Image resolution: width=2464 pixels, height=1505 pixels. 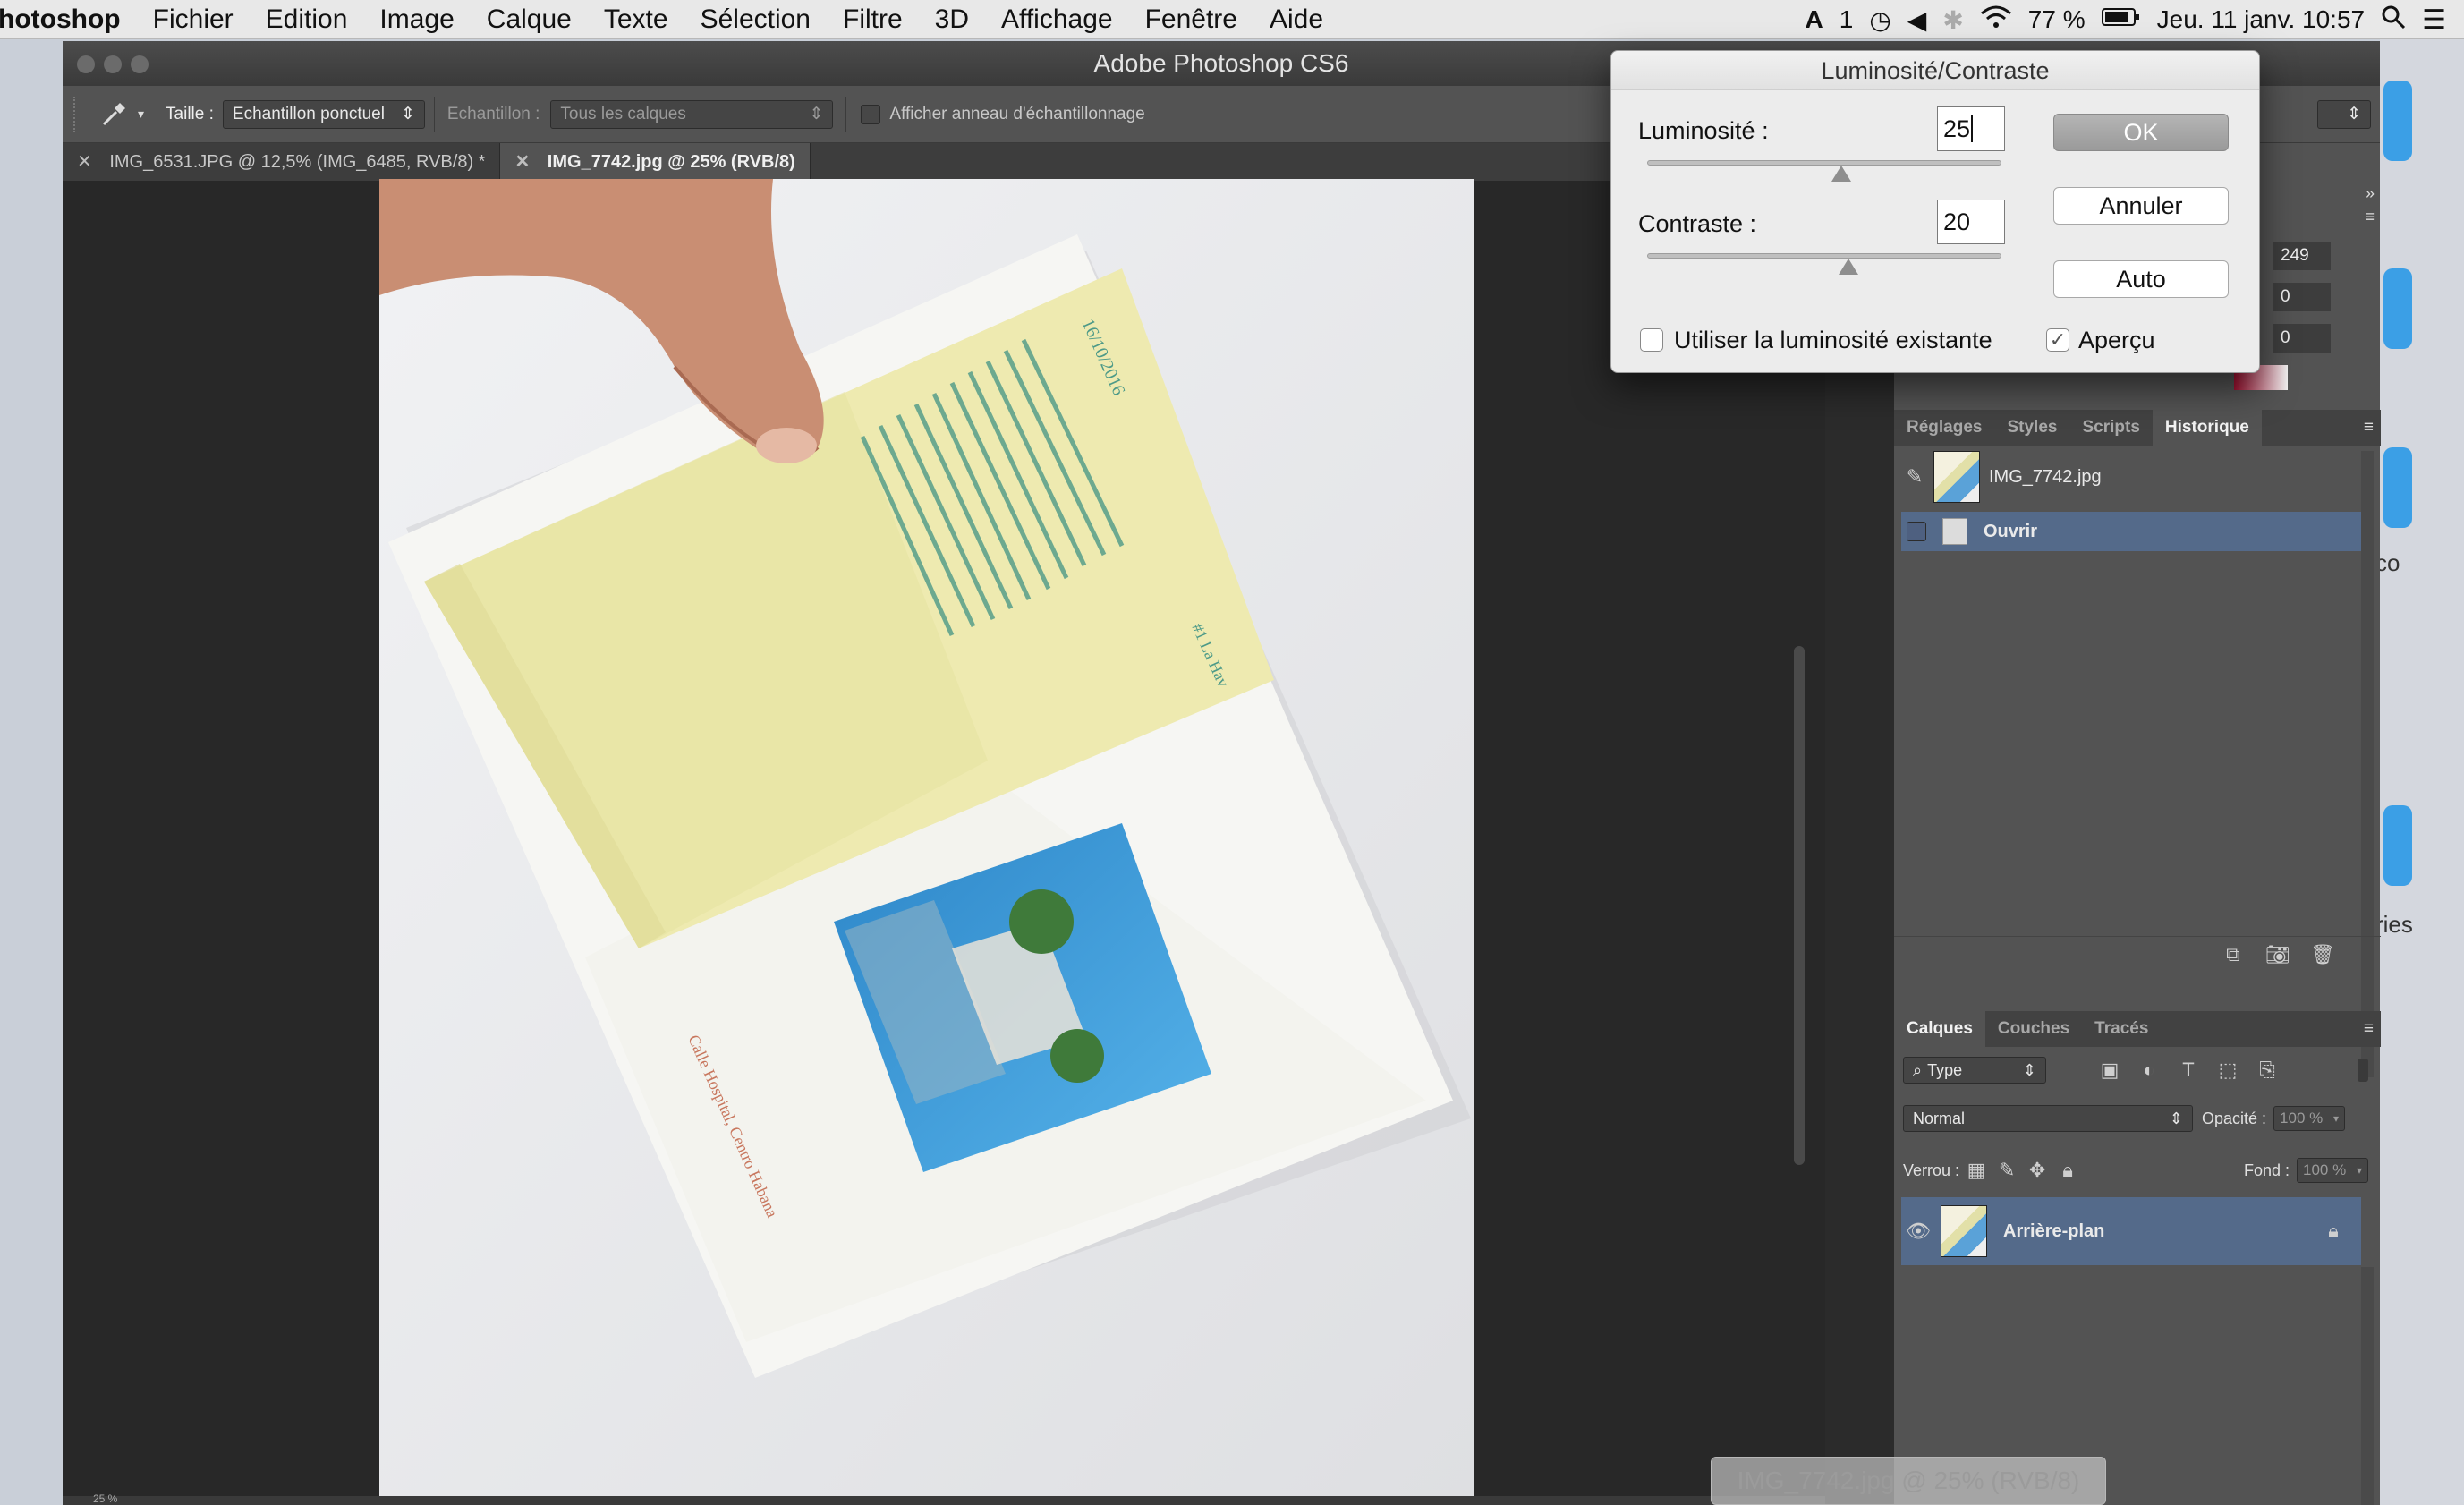 I want to click on history-brush-source-icon: ✎, so click(x=1914, y=476).